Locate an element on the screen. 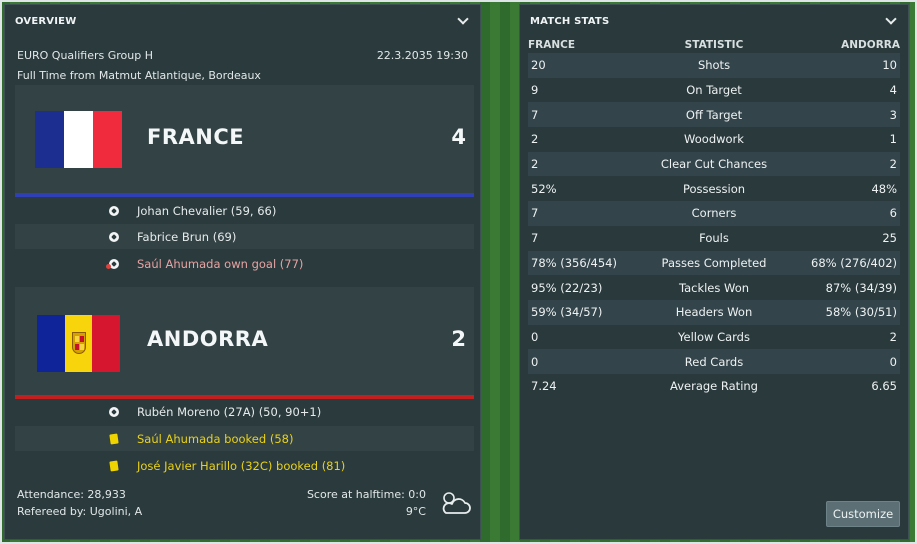 The width and height of the screenshot is (917, 544). stat-label: Average Rating is located at coordinates (714, 386).